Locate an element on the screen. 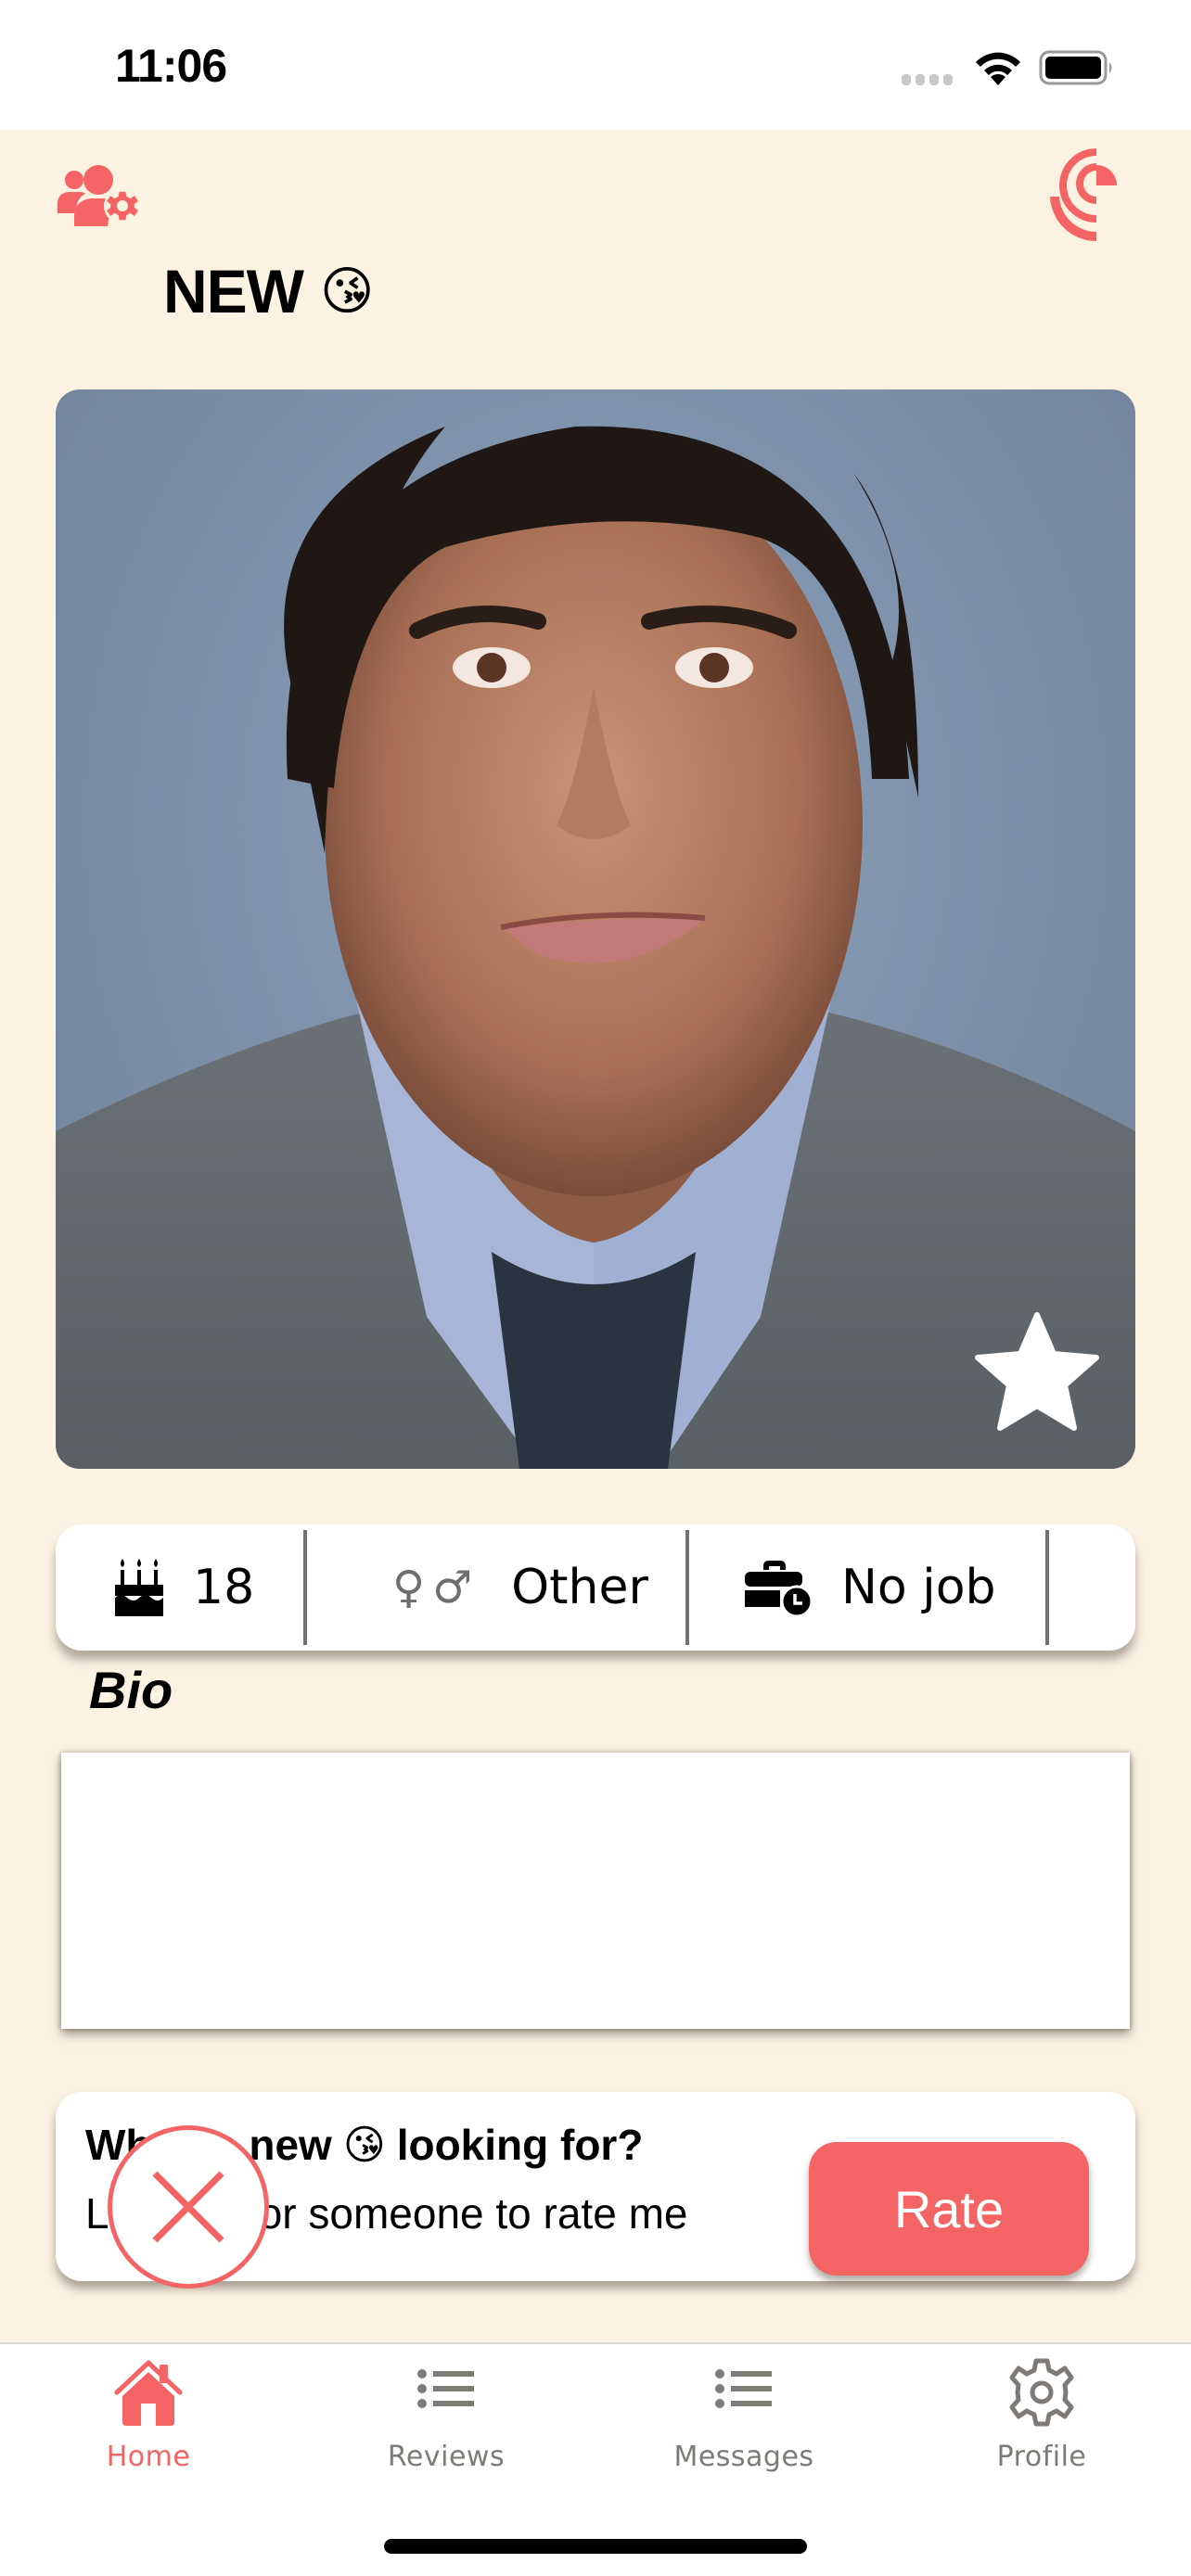 Image resolution: width=1191 pixels, height=2576 pixels. page-title: NEW 😘 is located at coordinates (268, 291).